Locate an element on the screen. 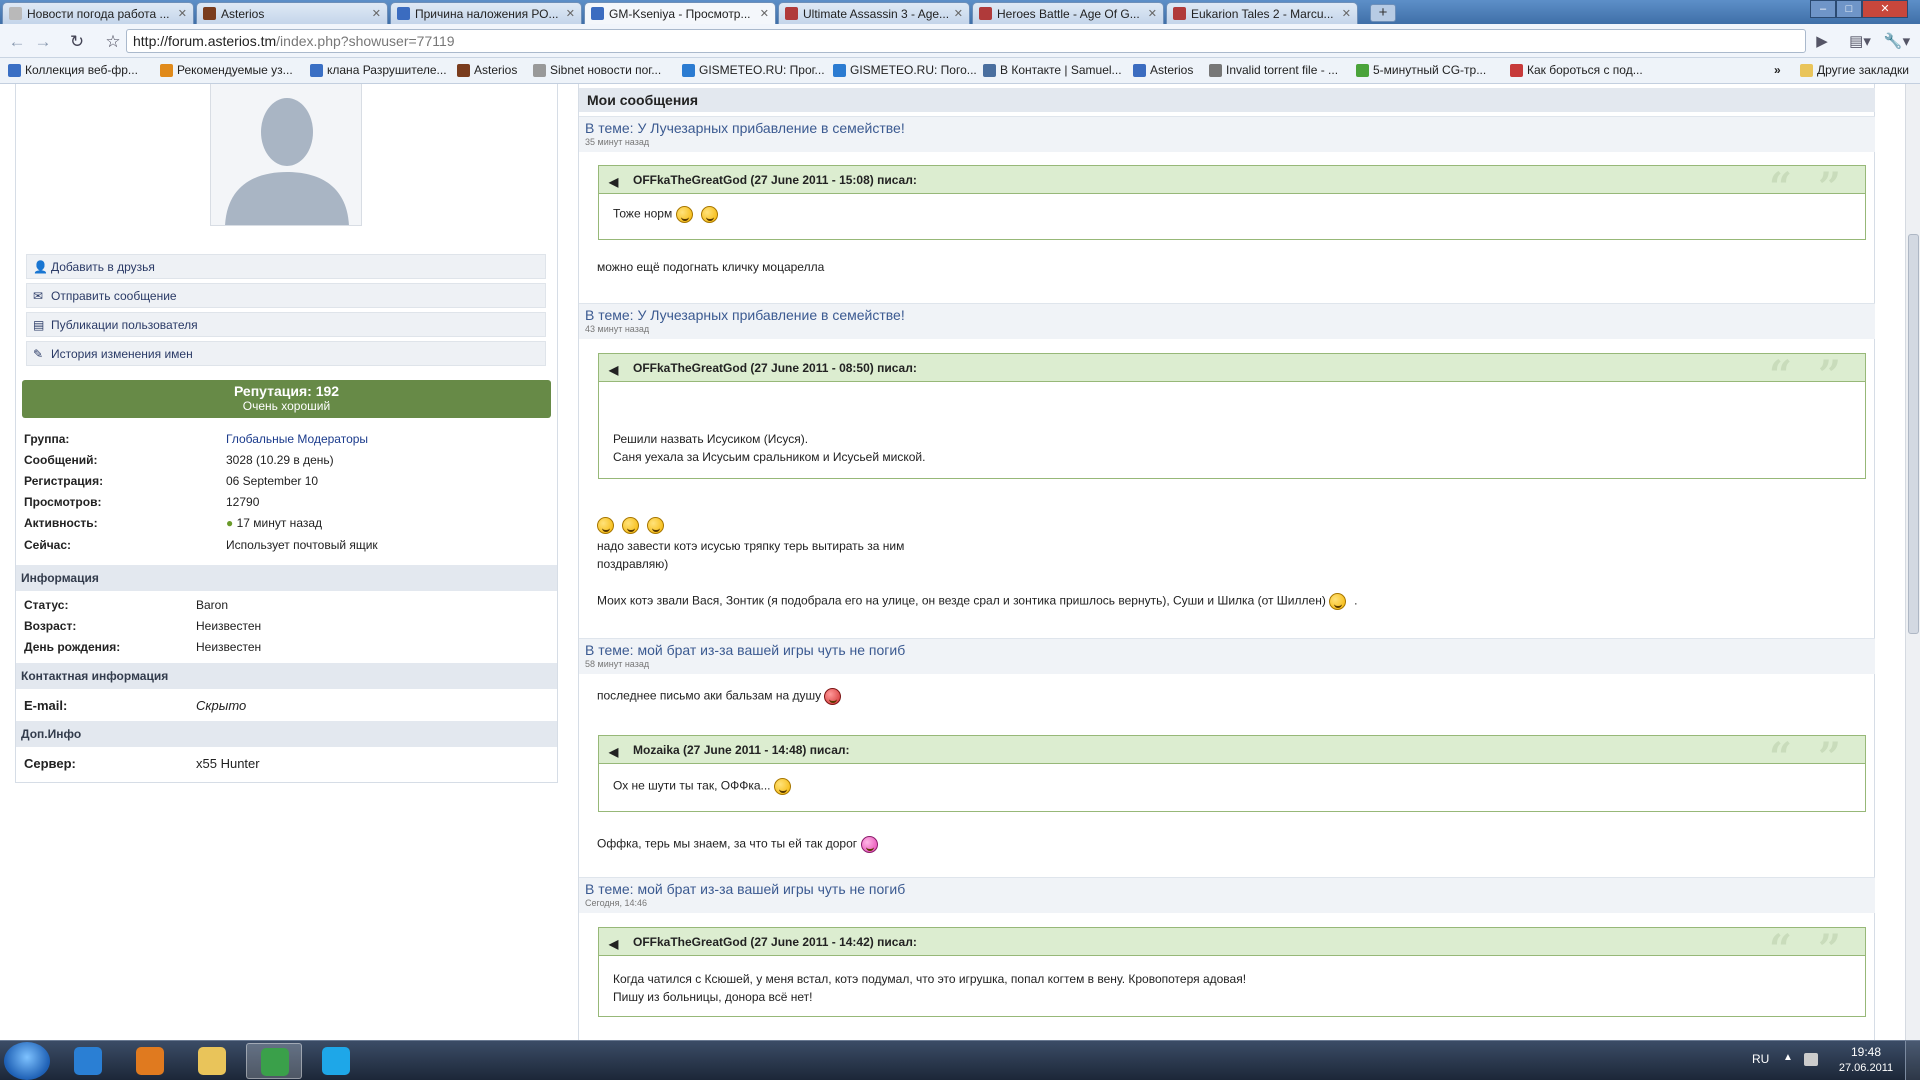 The image size is (1920, 1080). tab-title: Asterios is located at coordinates (243, 13).